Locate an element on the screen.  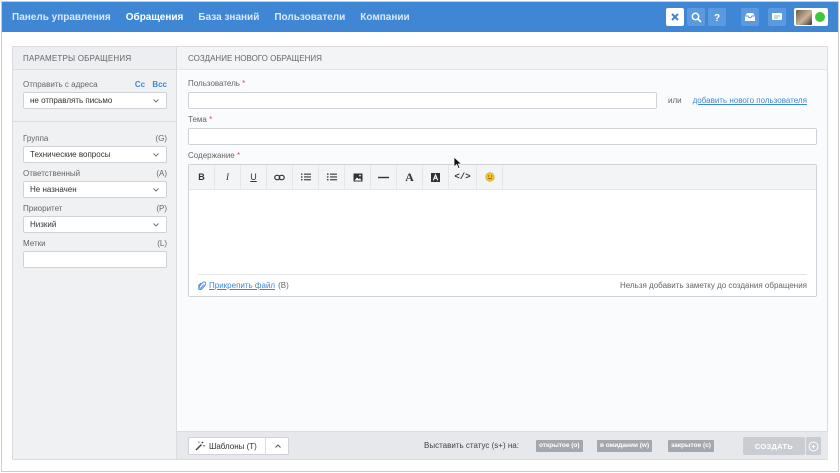
params-title: ПАРАМЕТРЫ ОБРАЩЕНИЯ is located at coordinates (94, 58).